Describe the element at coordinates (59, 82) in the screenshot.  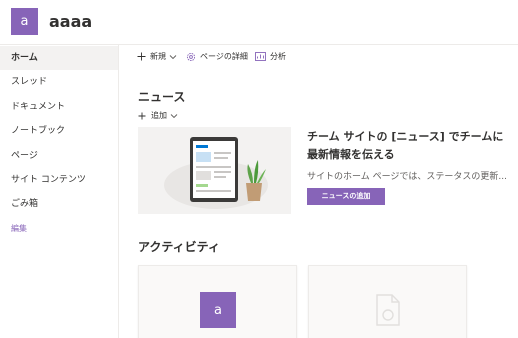
I see `nav-item-threads: スレッド` at that location.